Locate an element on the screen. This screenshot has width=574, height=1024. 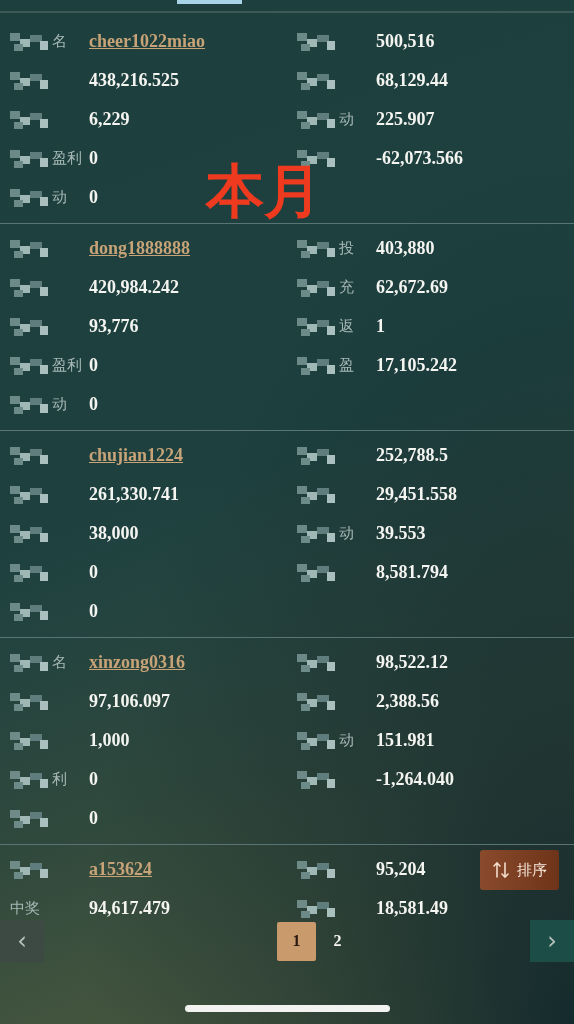
page-button: 1 is located at coordinates (296, 941).